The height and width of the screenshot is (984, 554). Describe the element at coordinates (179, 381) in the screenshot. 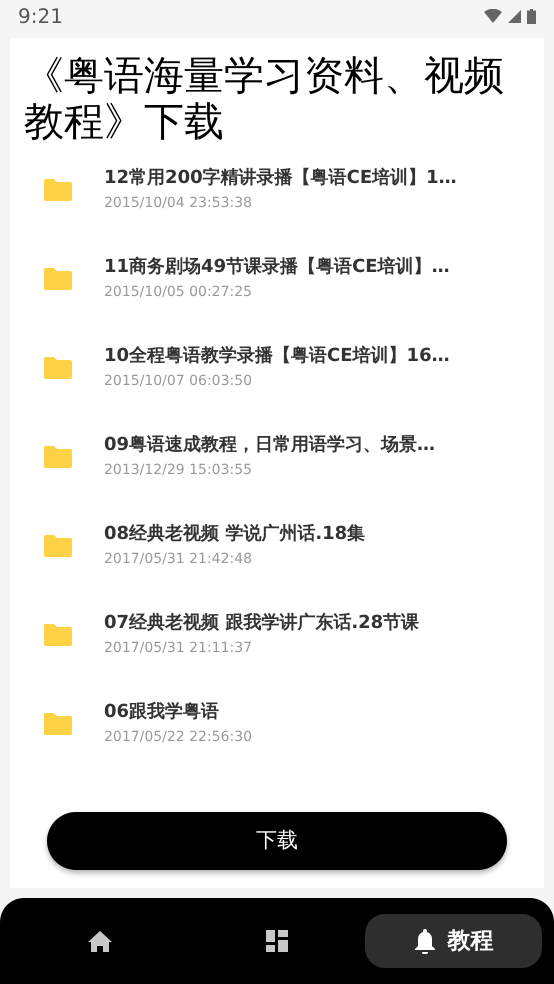

I see `folder-date: 2015/10/07 06:03:50` at that location.